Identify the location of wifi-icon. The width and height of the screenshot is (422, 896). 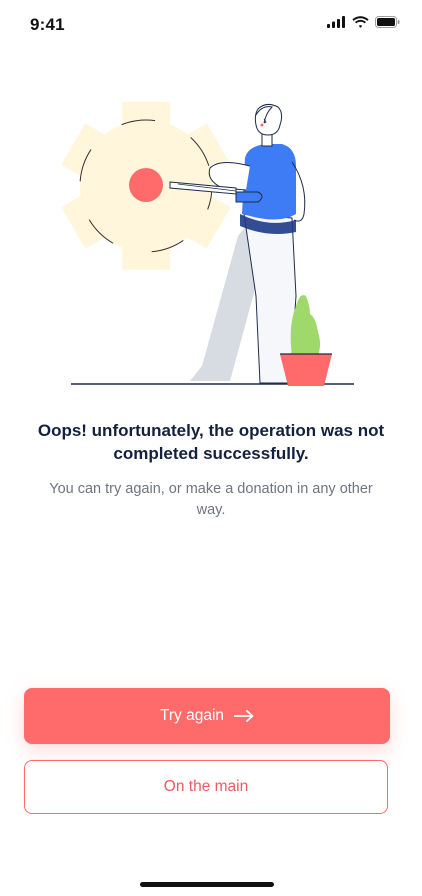
(360, 22).